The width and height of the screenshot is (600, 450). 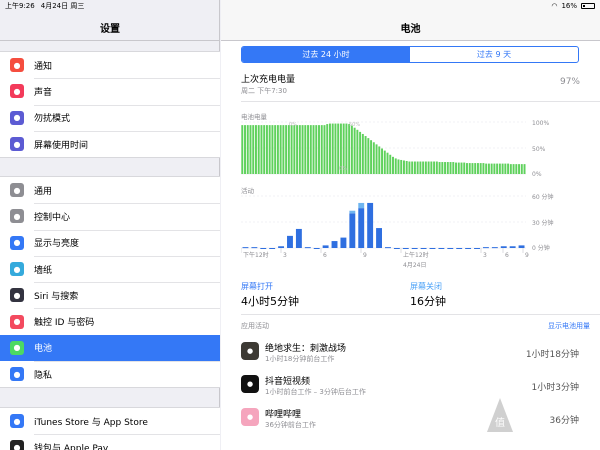 I want to click on flower-icon: ●, so click(x=17, y=269).